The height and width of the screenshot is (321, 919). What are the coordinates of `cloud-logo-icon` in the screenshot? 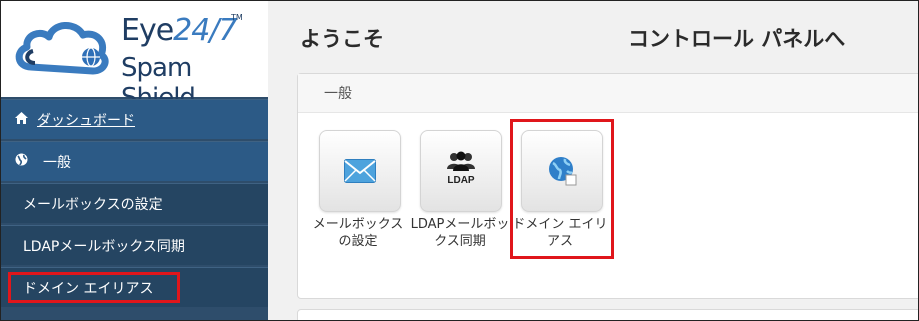 It's located at (62, 48).